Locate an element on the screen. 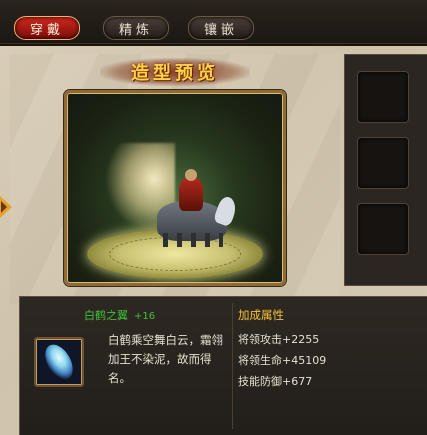 This screenshot has height=435, width=427. tab-bar: 穿戴 精炼 镶嵌 is located at coordinates (213, 22).